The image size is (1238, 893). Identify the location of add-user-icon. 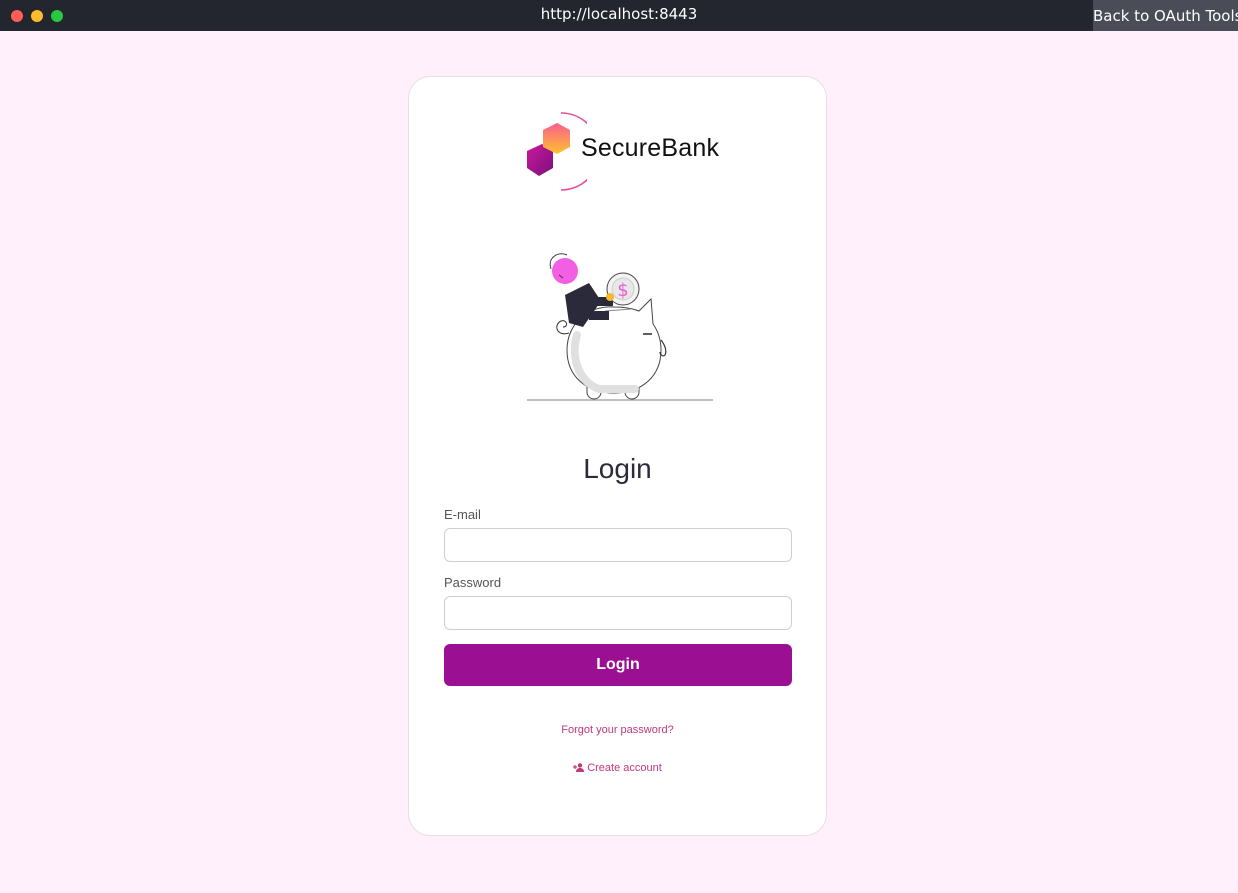
(579, 767).